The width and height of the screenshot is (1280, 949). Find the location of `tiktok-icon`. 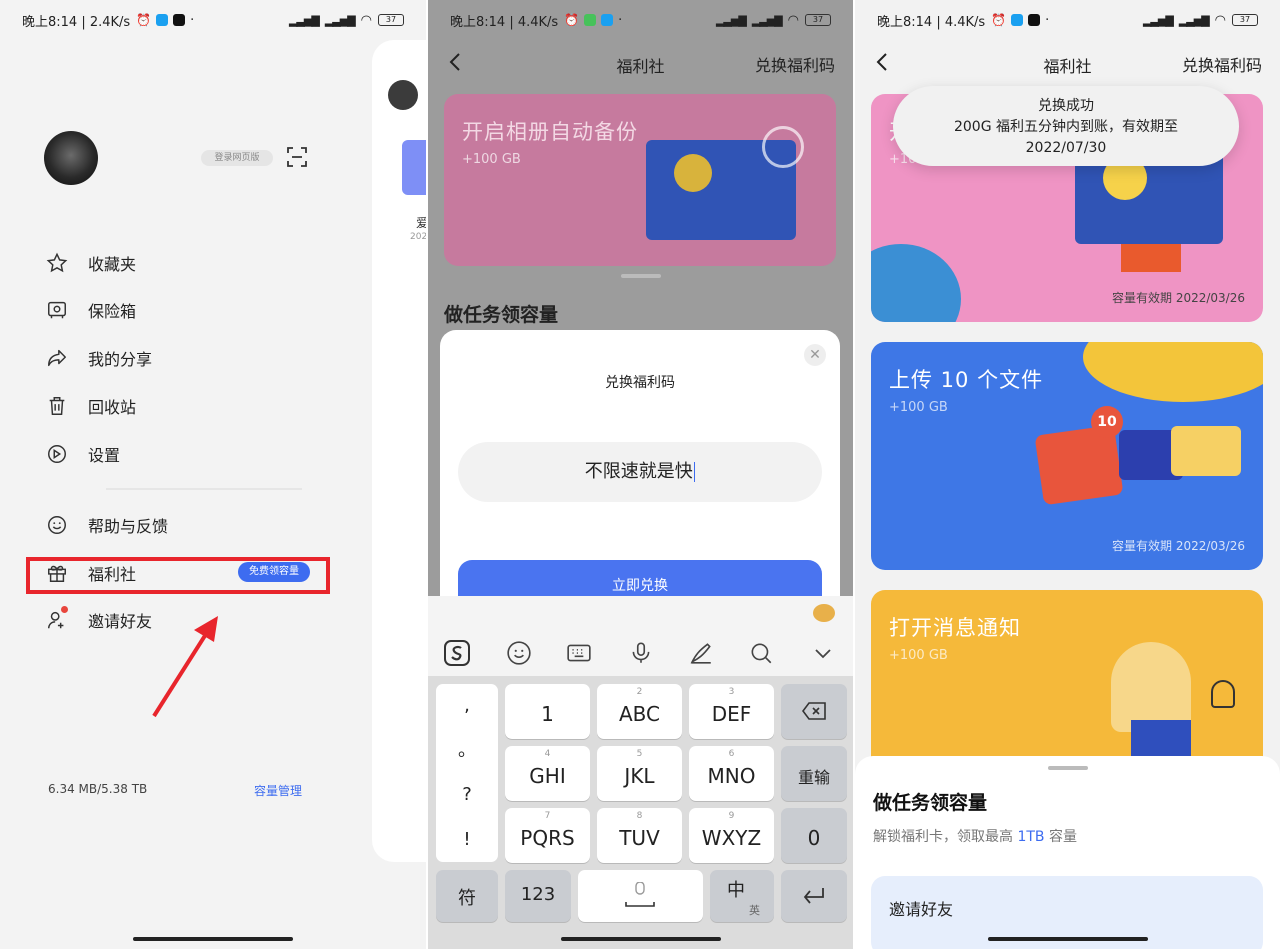

tiktok-icon is located at coordinates (179, 20).